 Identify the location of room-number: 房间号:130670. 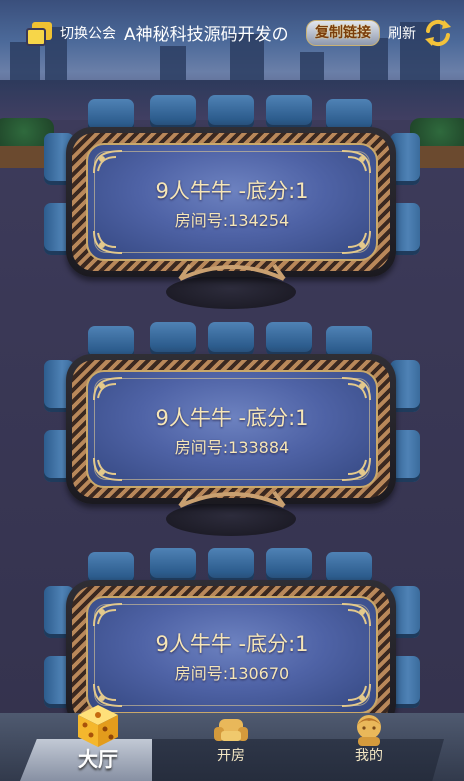
(232, 673).